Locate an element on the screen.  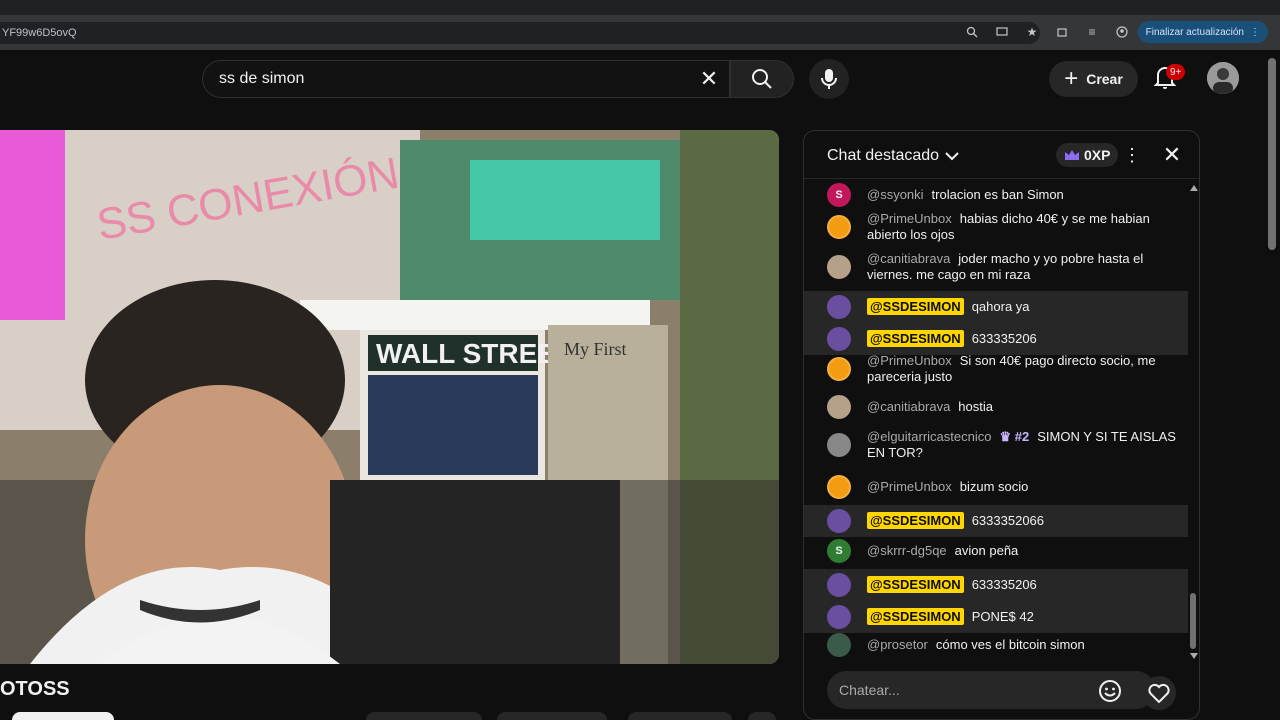
extensions-icon is located at coordinates (1062, 32).